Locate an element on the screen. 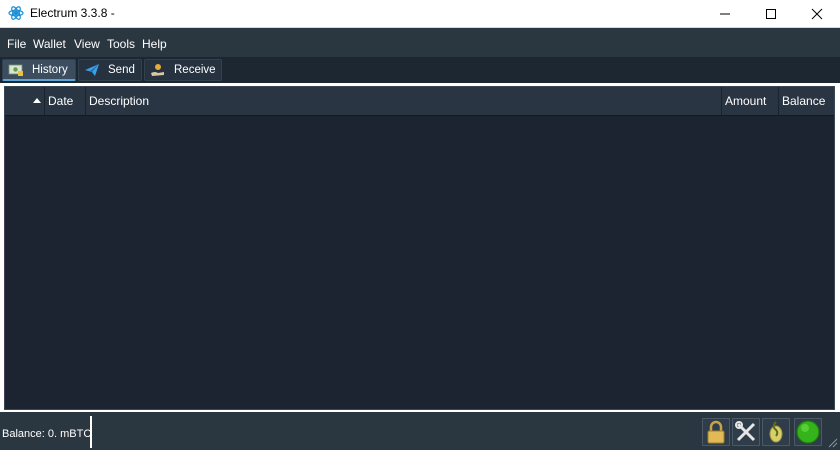  preferences-button is located at coordinates (746, 432).